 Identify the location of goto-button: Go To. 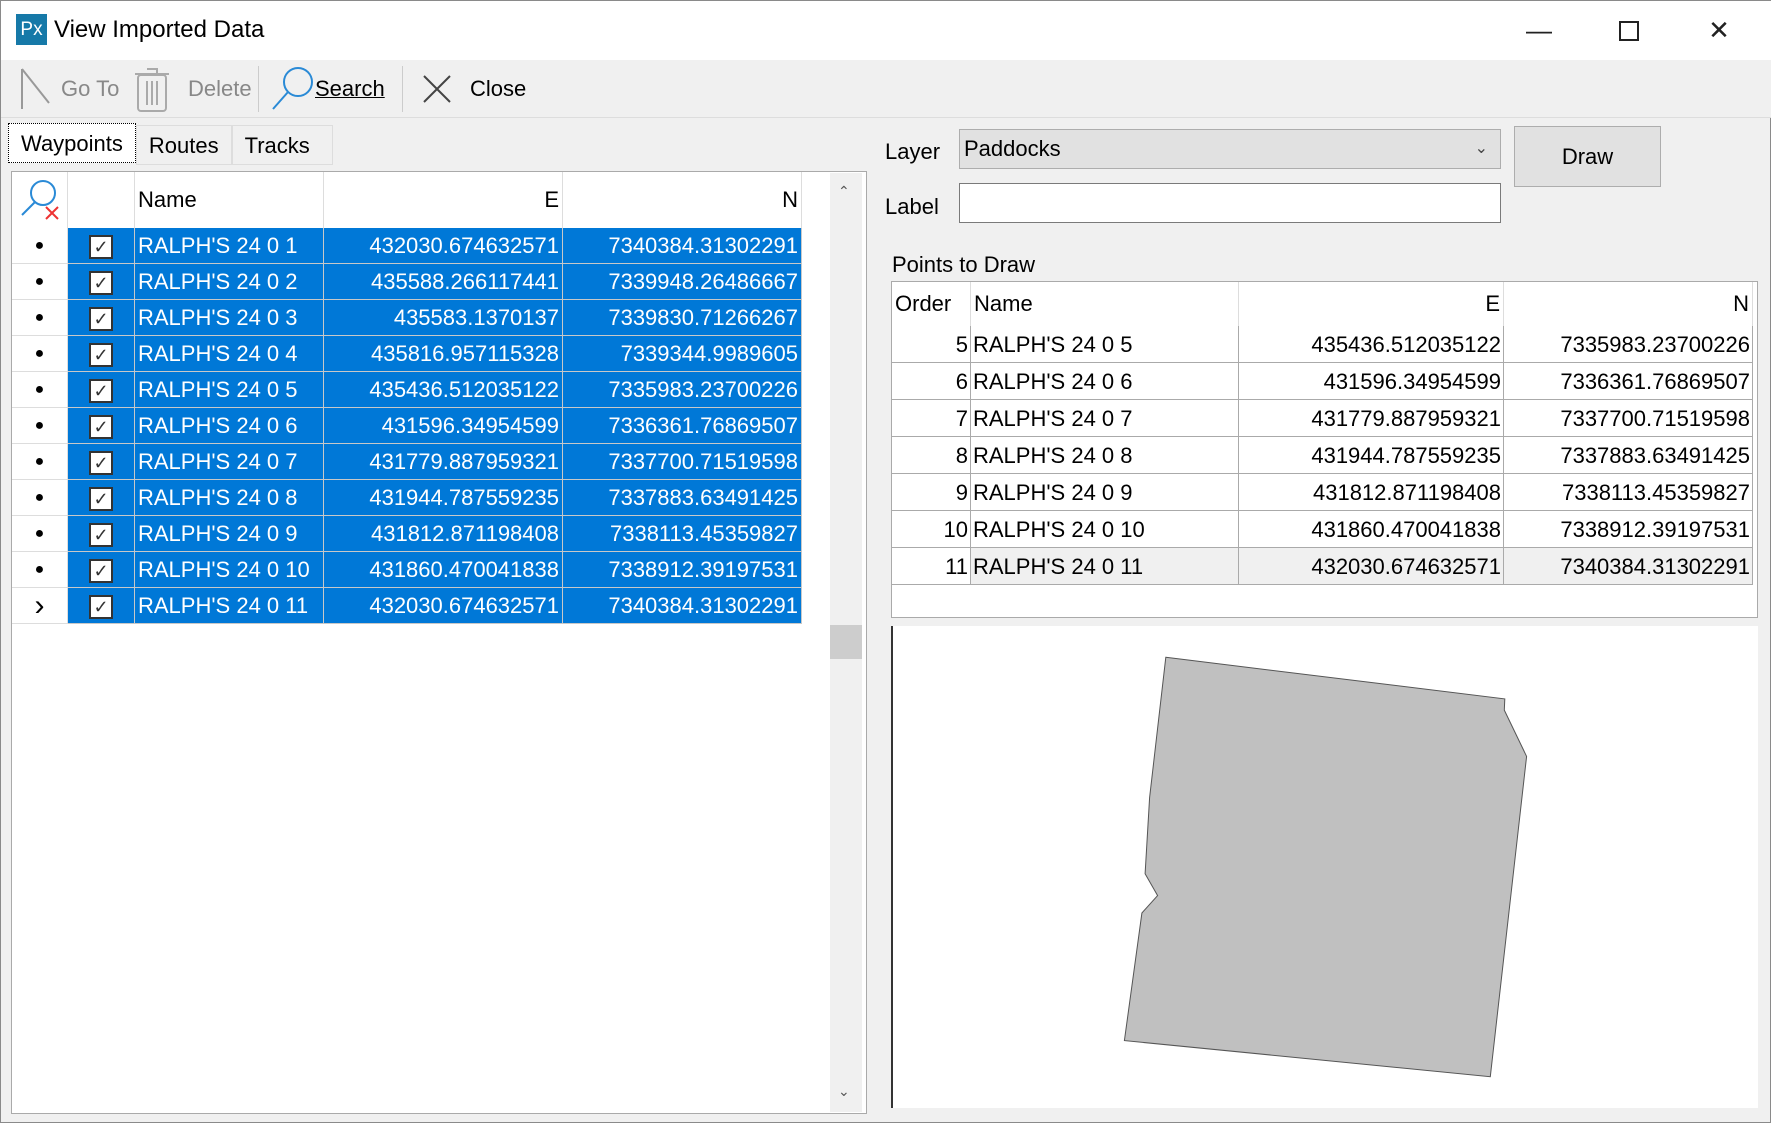
(69, 89).